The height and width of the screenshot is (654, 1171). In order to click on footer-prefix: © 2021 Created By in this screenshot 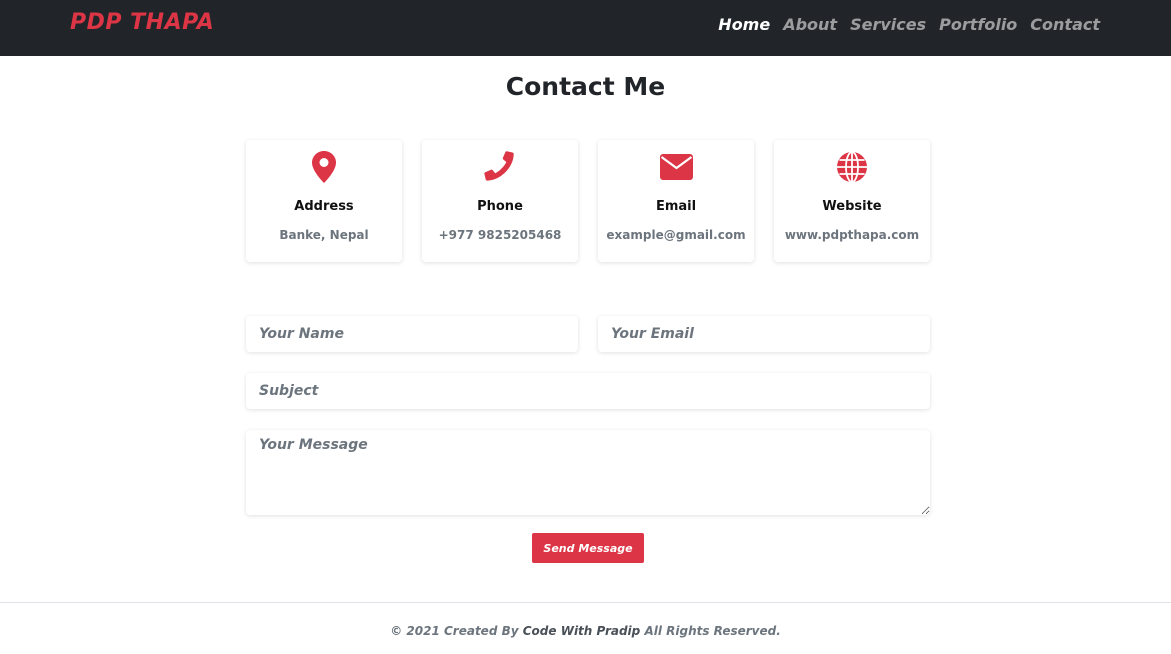, I will do `click(454, 631)`.